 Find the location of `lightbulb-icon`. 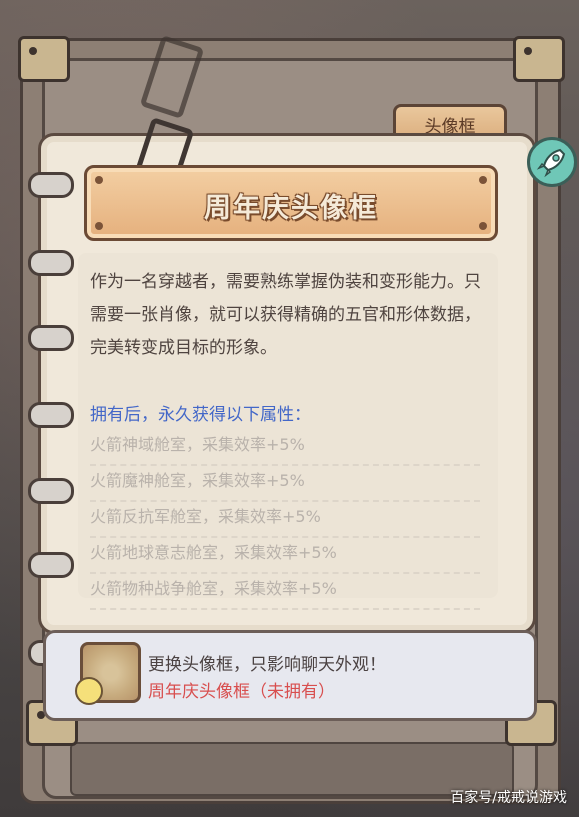

lightbulb-icon is located at coordinates (89, 691).